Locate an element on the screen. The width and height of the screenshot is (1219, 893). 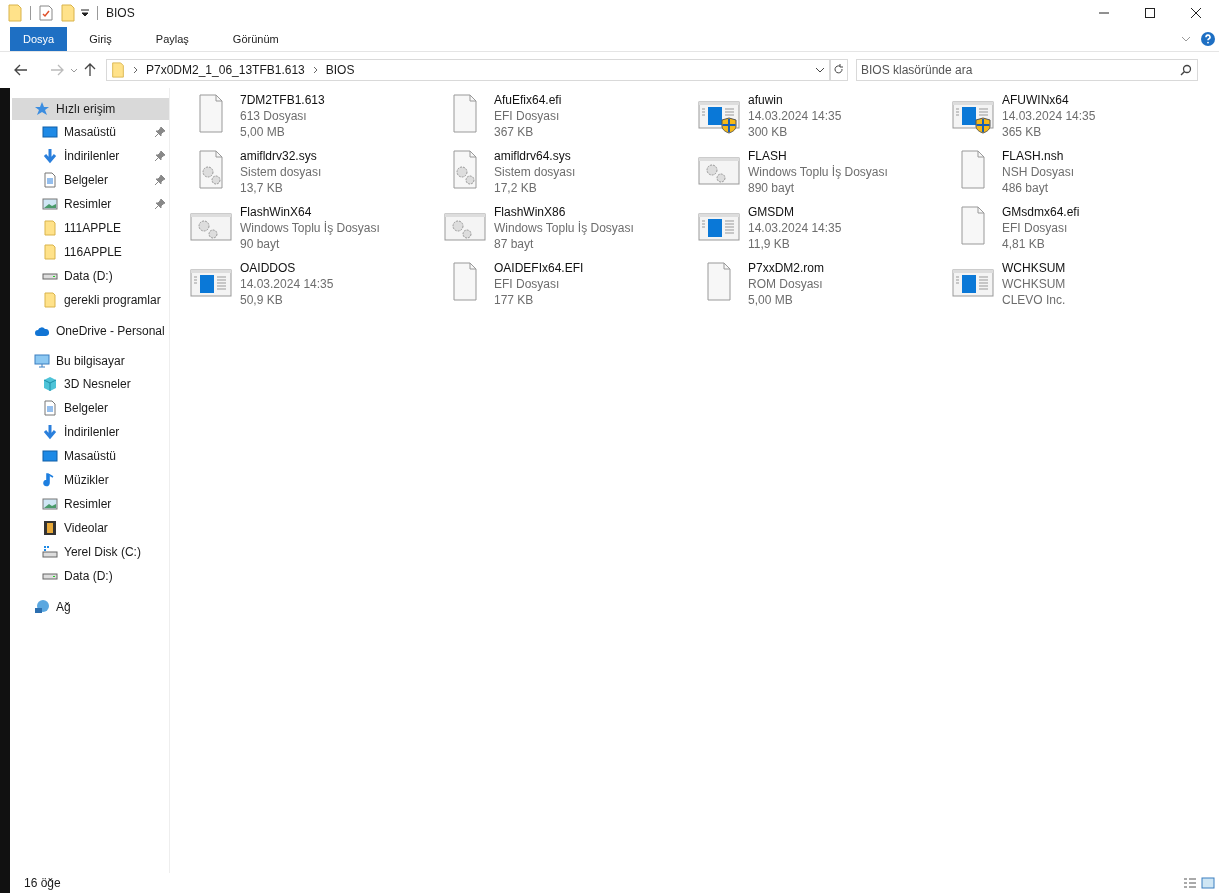
refresh-button is located at coordinates (839, 70).